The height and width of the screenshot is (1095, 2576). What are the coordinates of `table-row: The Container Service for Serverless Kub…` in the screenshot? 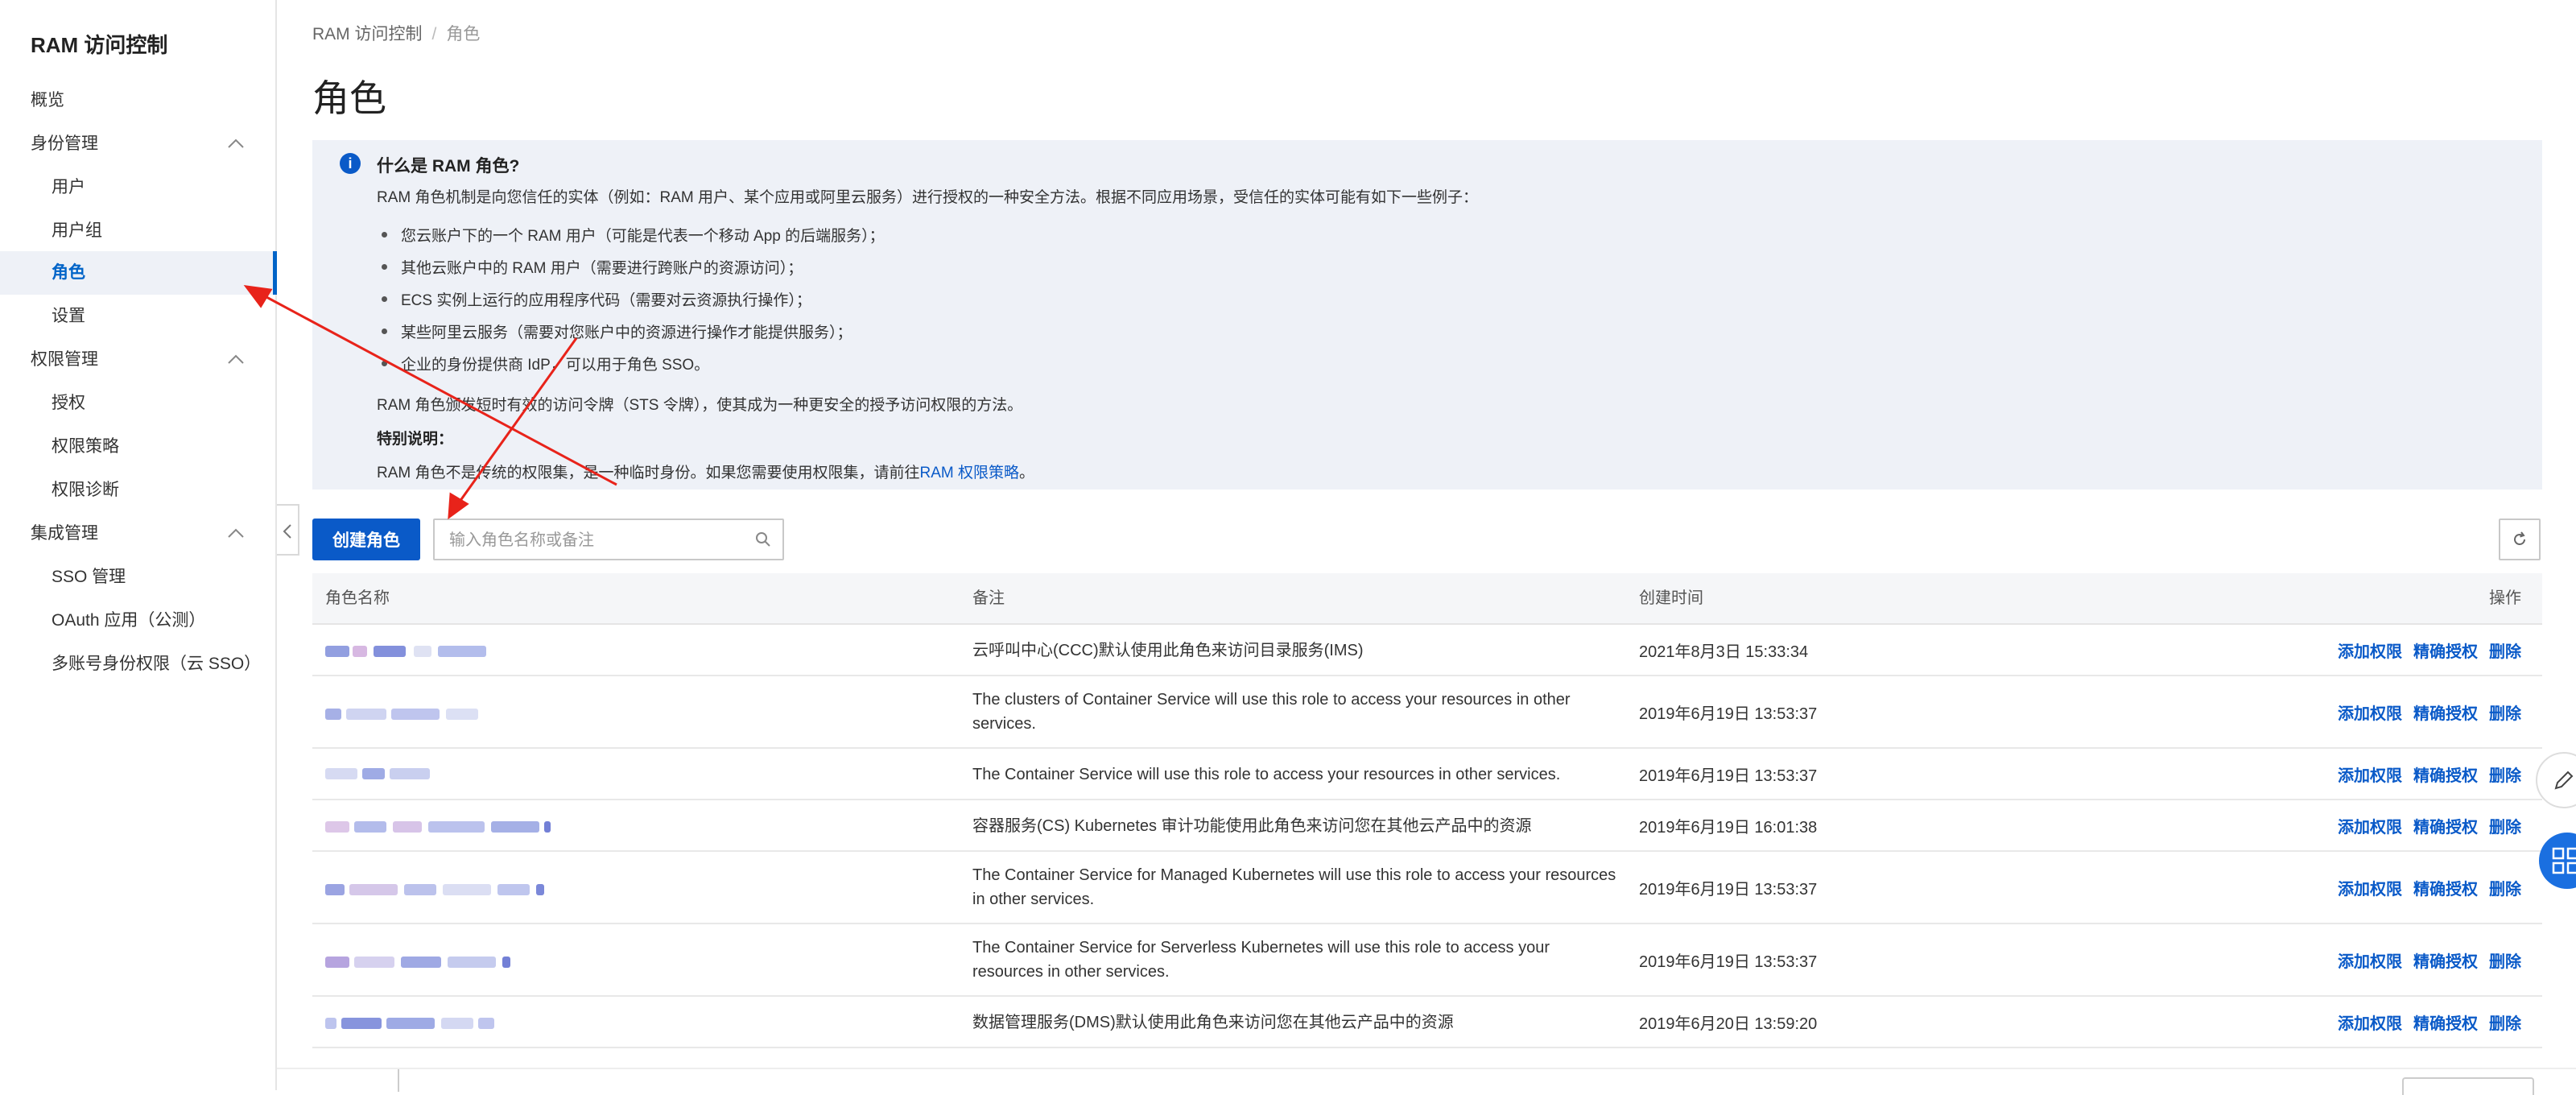 It's located at (1427, 960).